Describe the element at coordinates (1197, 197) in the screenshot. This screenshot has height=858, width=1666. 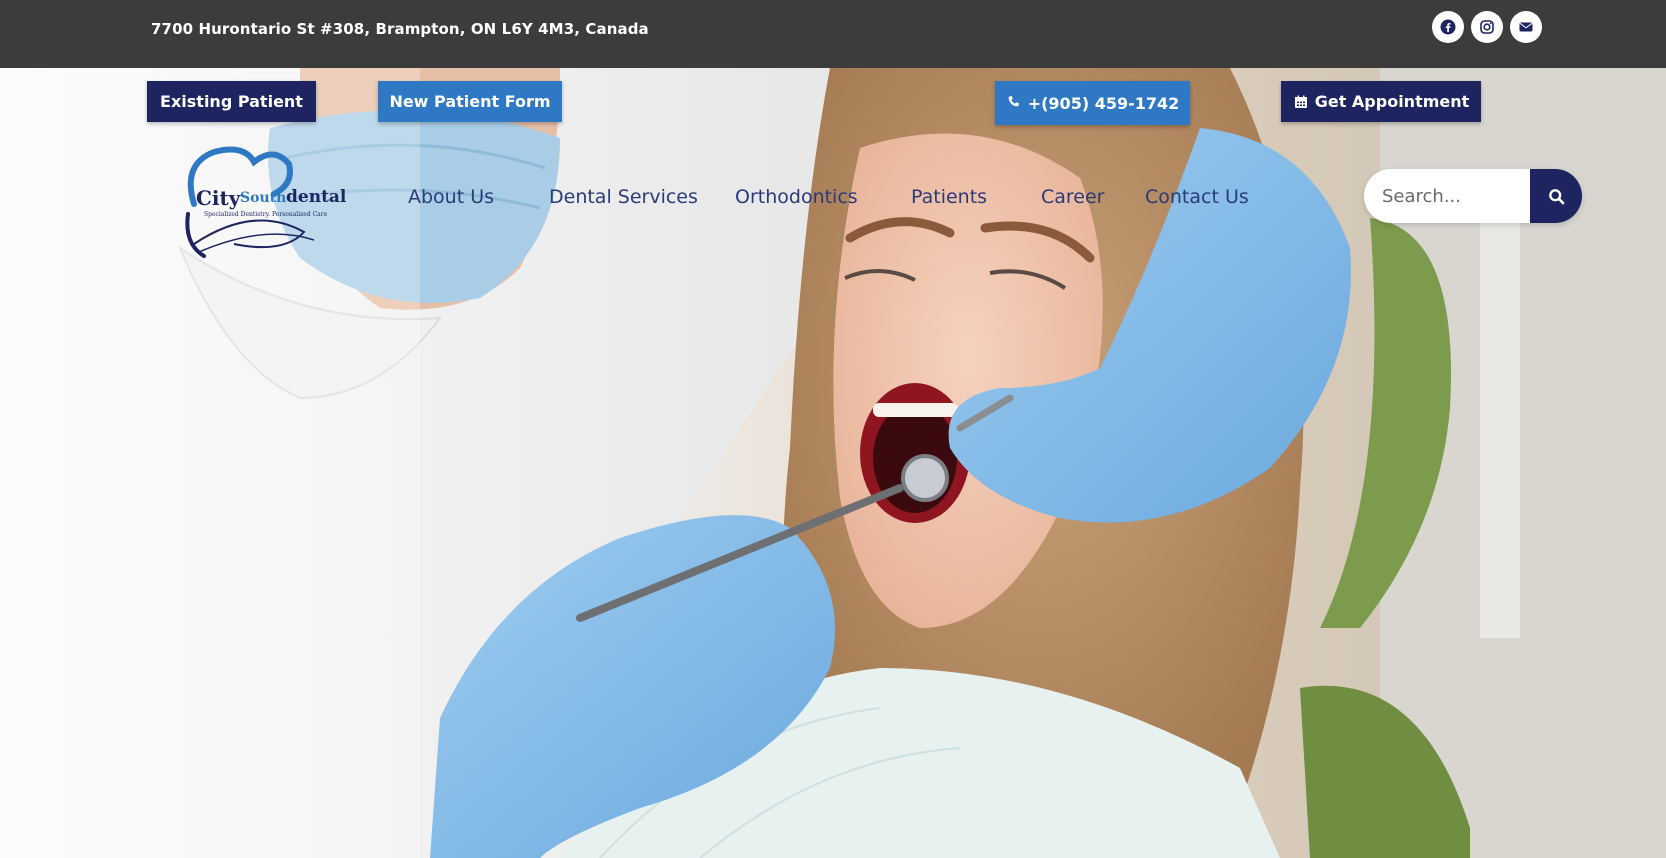
I see `nav-item-contact-us: Contact Us` at that location.